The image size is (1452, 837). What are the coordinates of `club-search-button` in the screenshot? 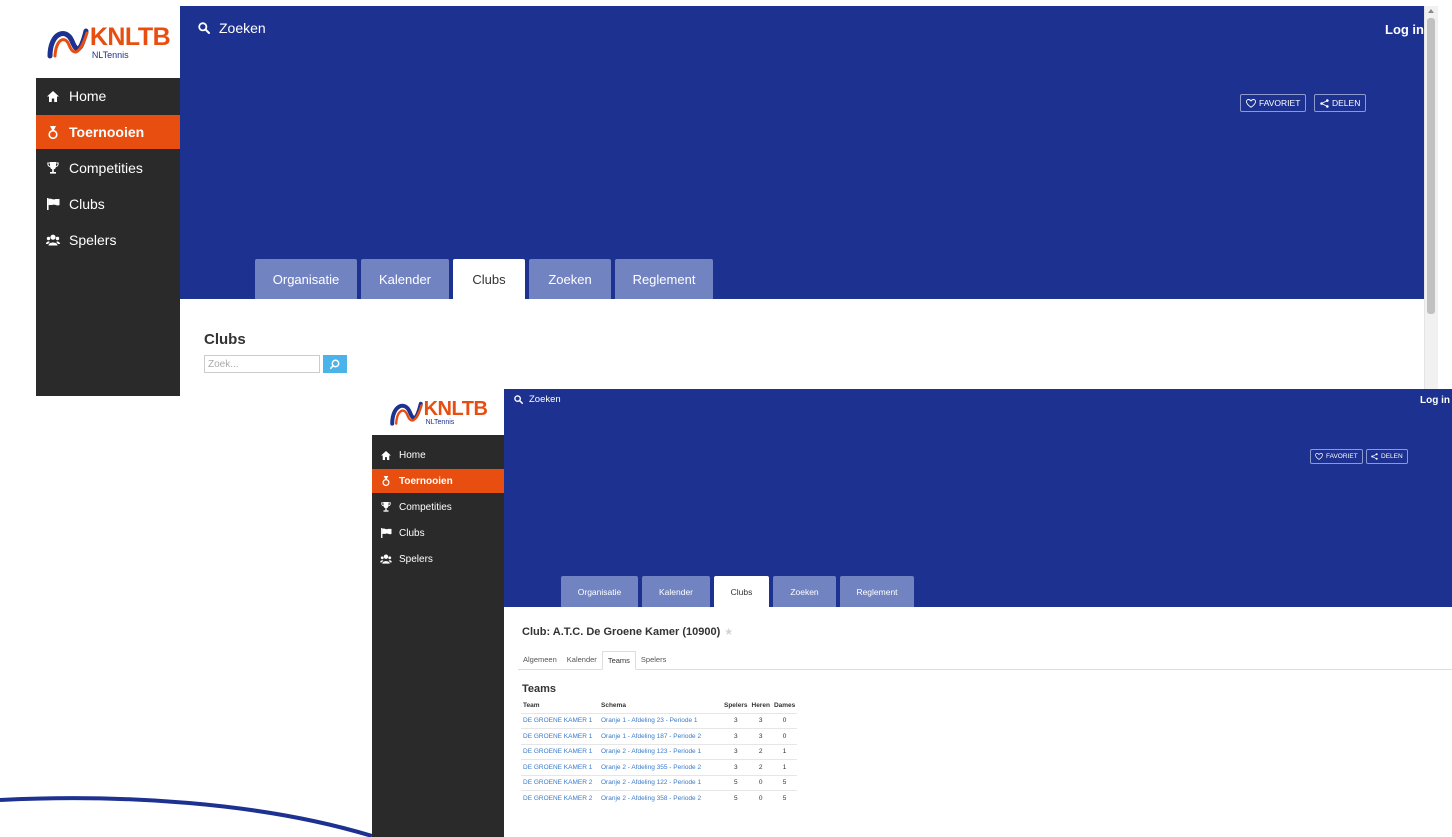 It's located at (335, 364).